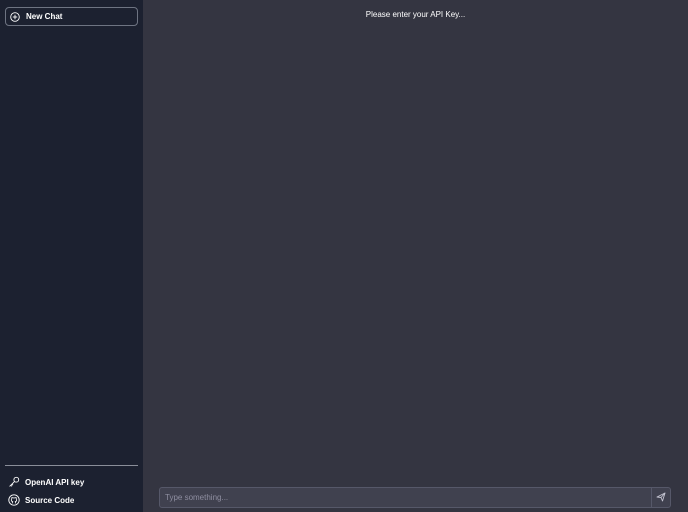 This screenshot has width=688, height=512. Describe the element at coordinates (15, 16) in the screenshot. I see `plus-circle-icon` at that location.